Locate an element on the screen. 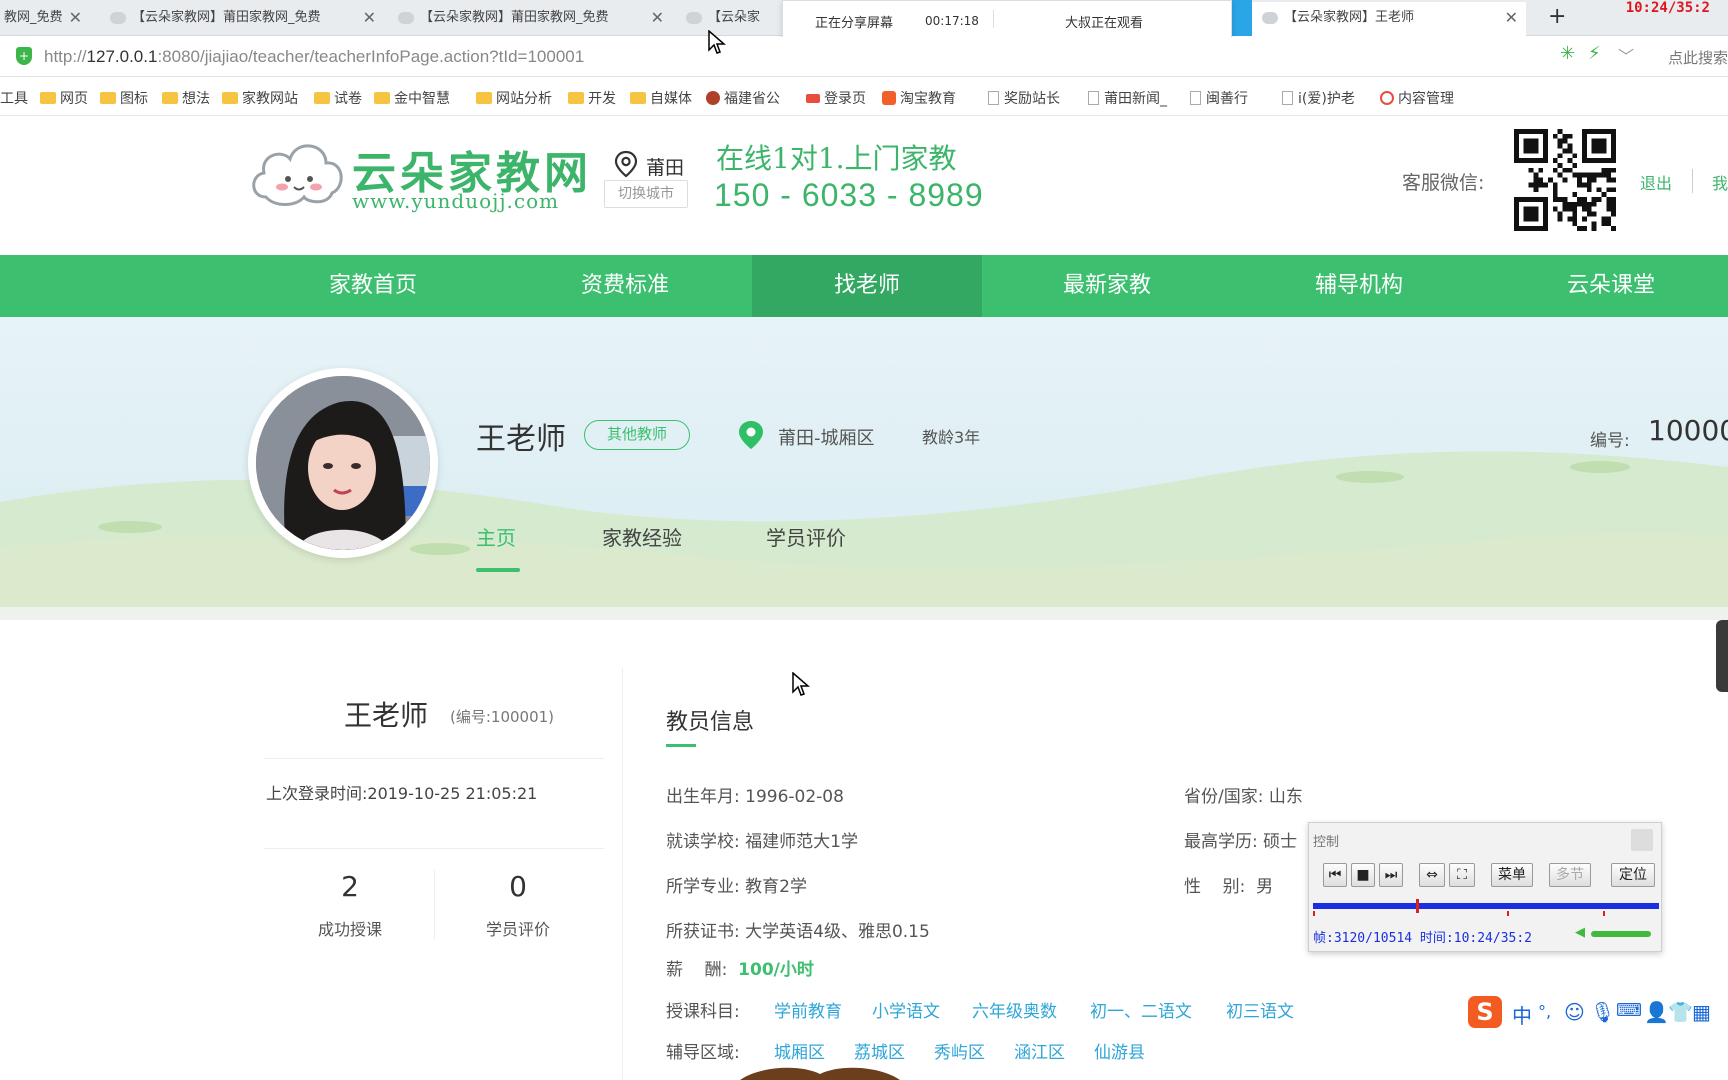 This screenshot has width=1728, height=1080. nav-institutions: 辅导机构 is located at coordinates (1359, 286).